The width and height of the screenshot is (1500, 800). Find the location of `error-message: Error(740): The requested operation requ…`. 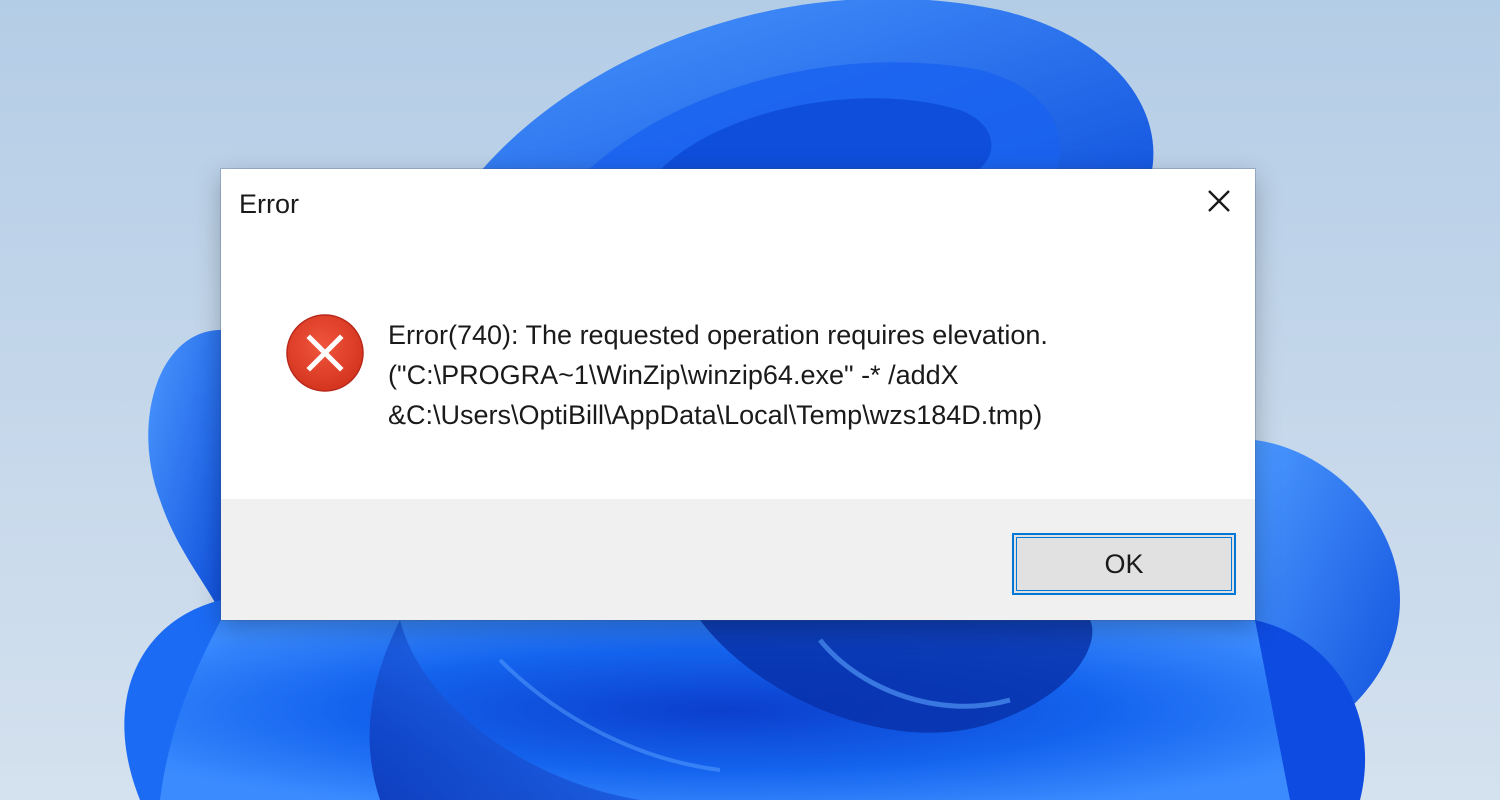

error-message: Error(740): The requested operation requ… is located at coordinates (808, 375).